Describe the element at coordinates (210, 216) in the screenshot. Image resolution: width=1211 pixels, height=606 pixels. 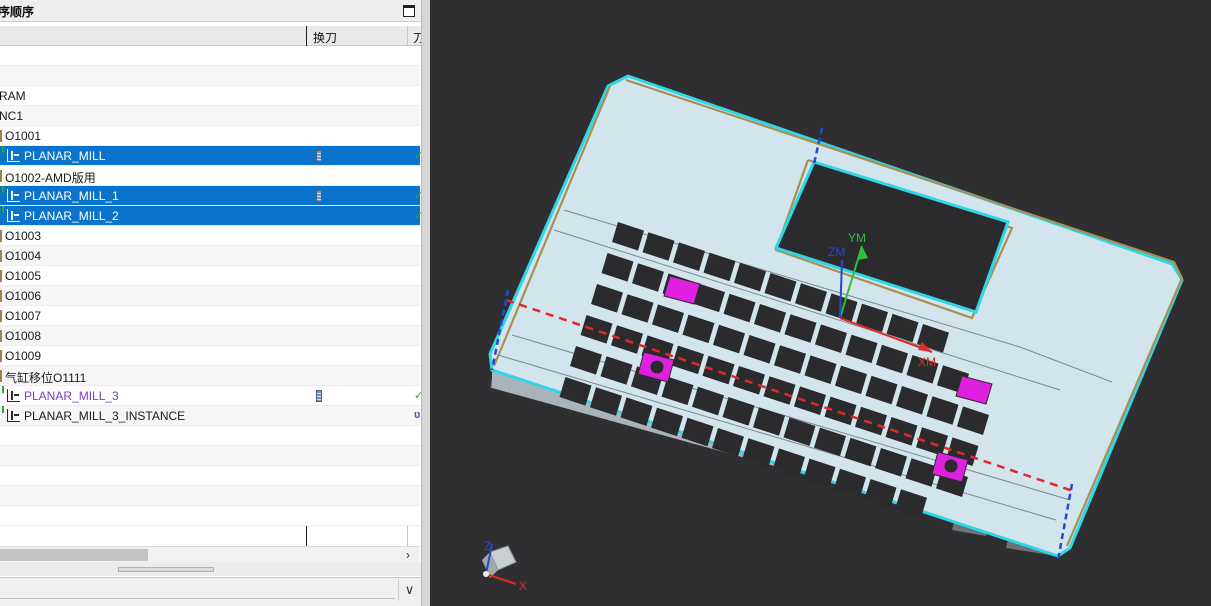
I see `tree-row-operation: PLANAR_MILL_2 ✓` at that location.